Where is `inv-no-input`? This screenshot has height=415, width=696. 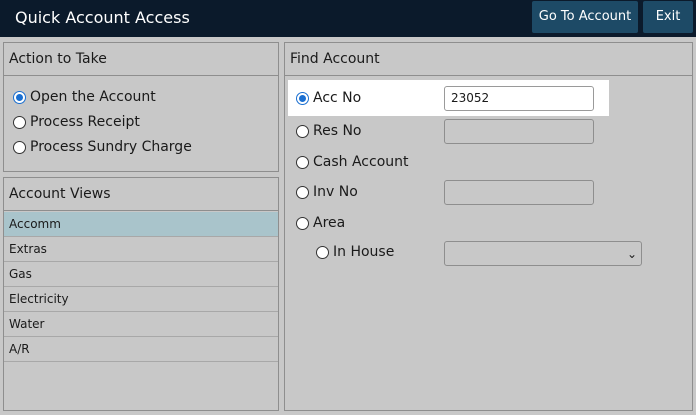
inv-no-input is located at coordinates (519, 192).